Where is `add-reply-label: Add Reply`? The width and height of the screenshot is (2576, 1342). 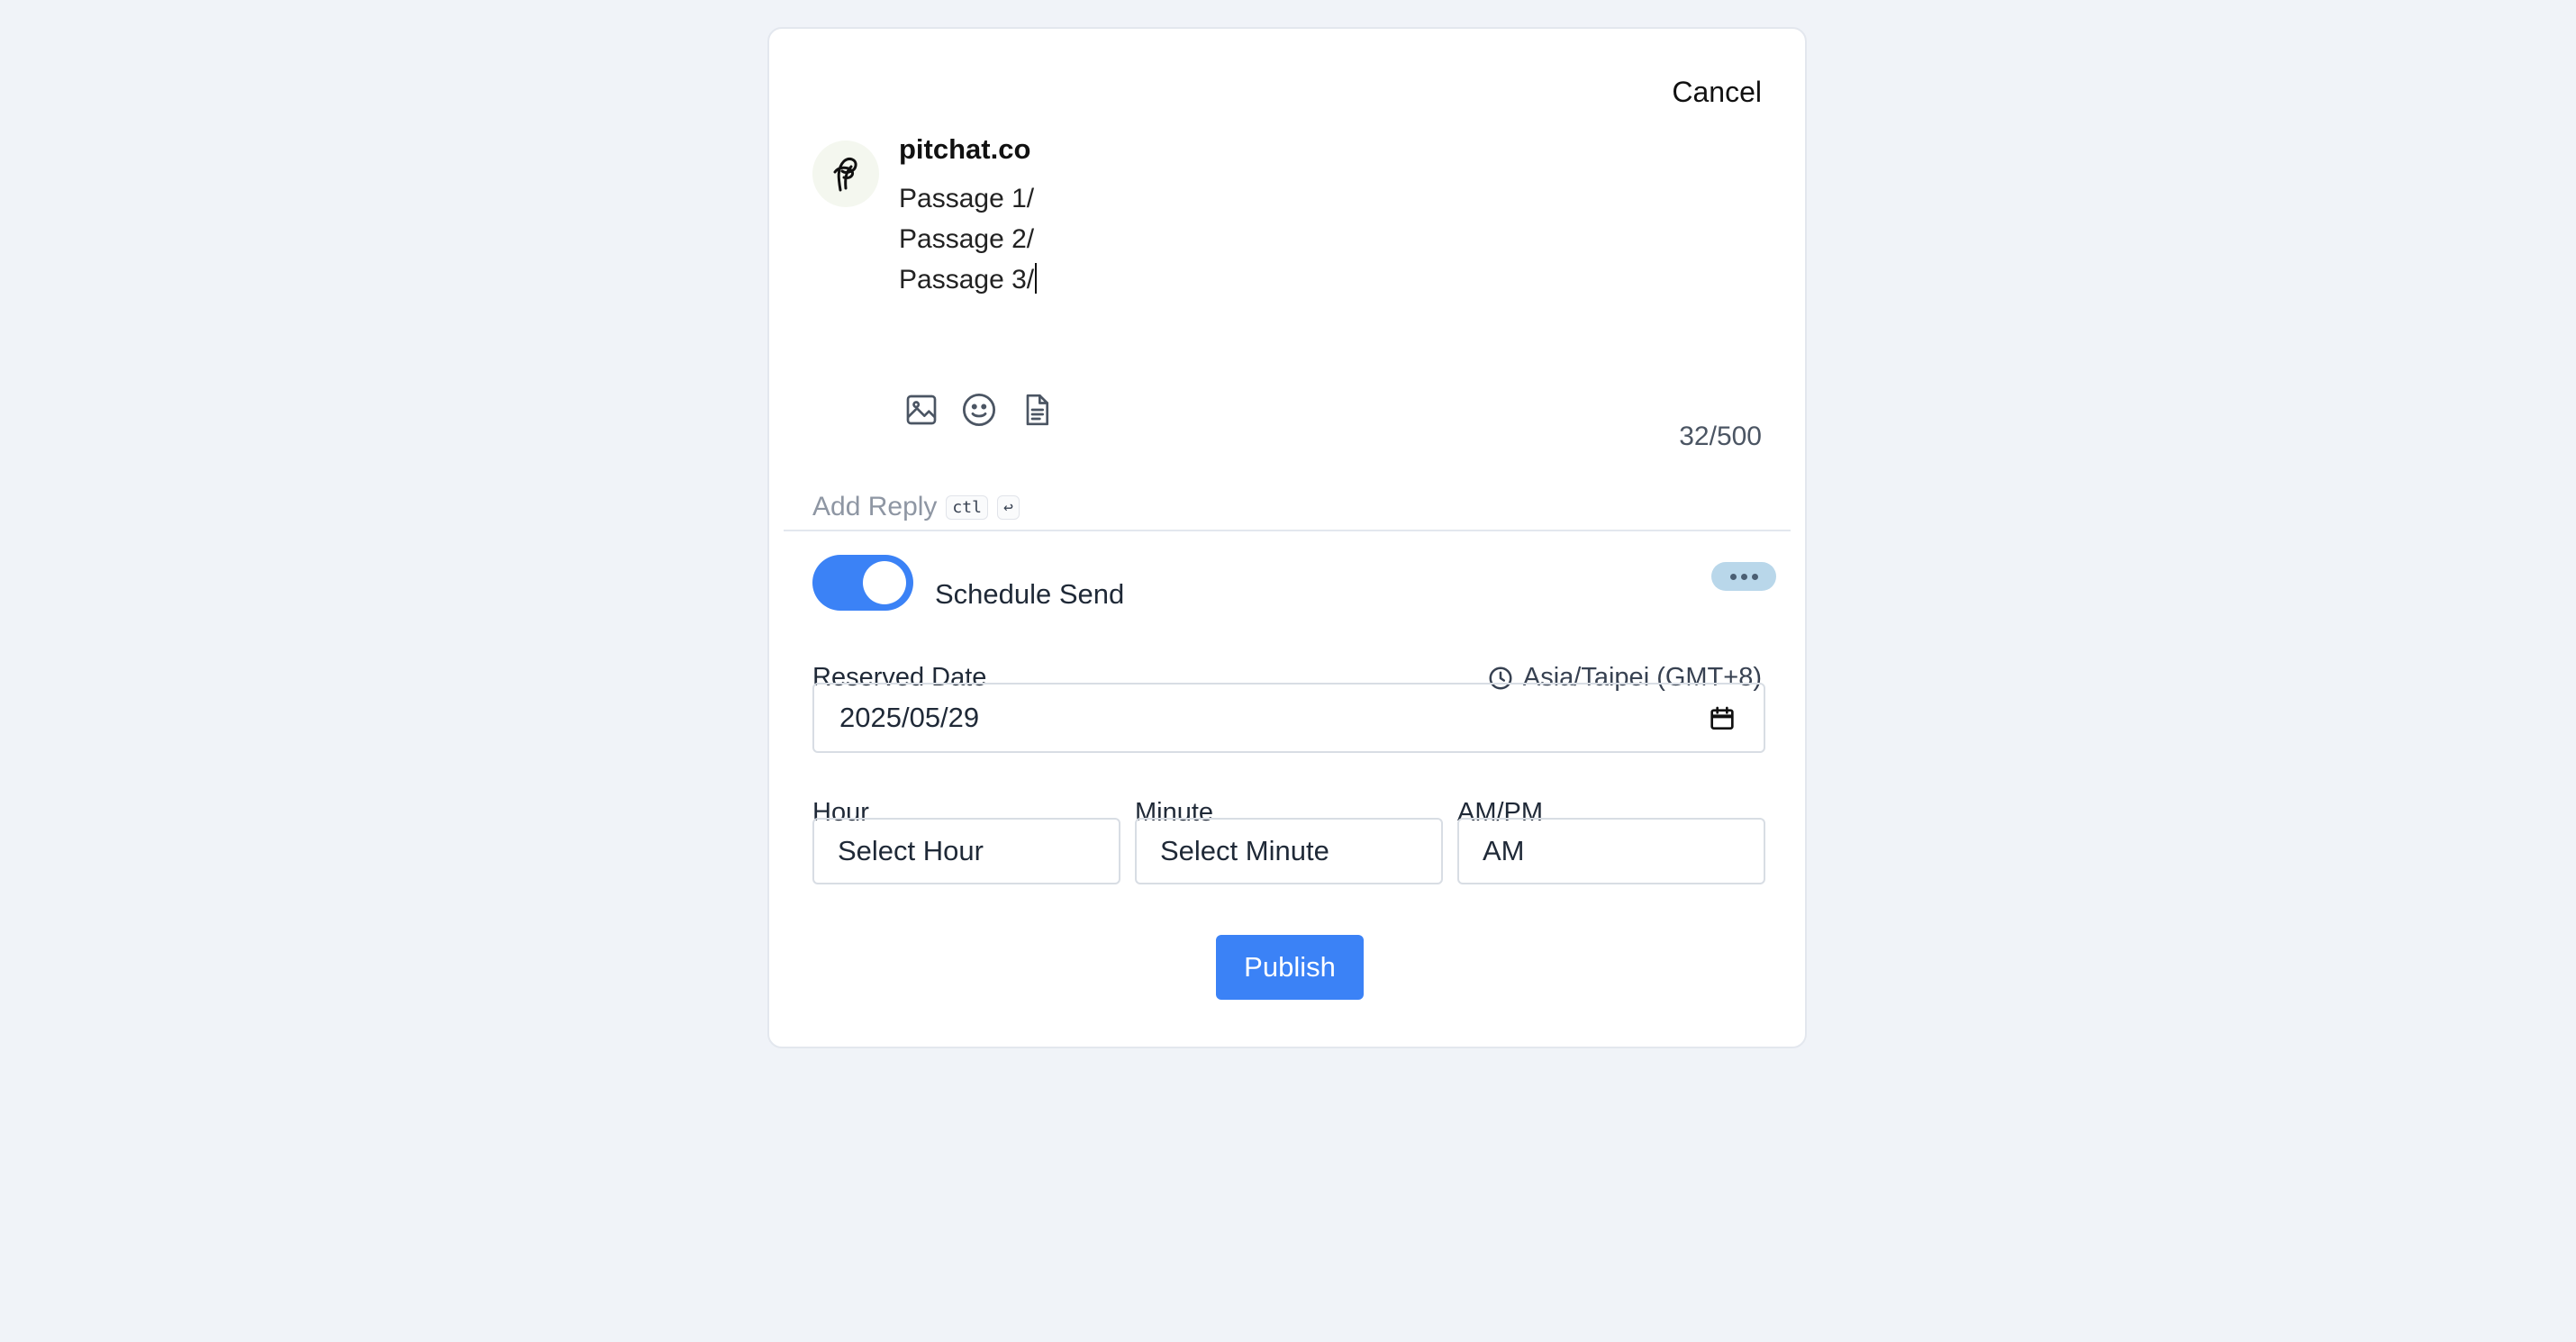 add-reply-label: Add Reply is located at coordinates (875, 507).